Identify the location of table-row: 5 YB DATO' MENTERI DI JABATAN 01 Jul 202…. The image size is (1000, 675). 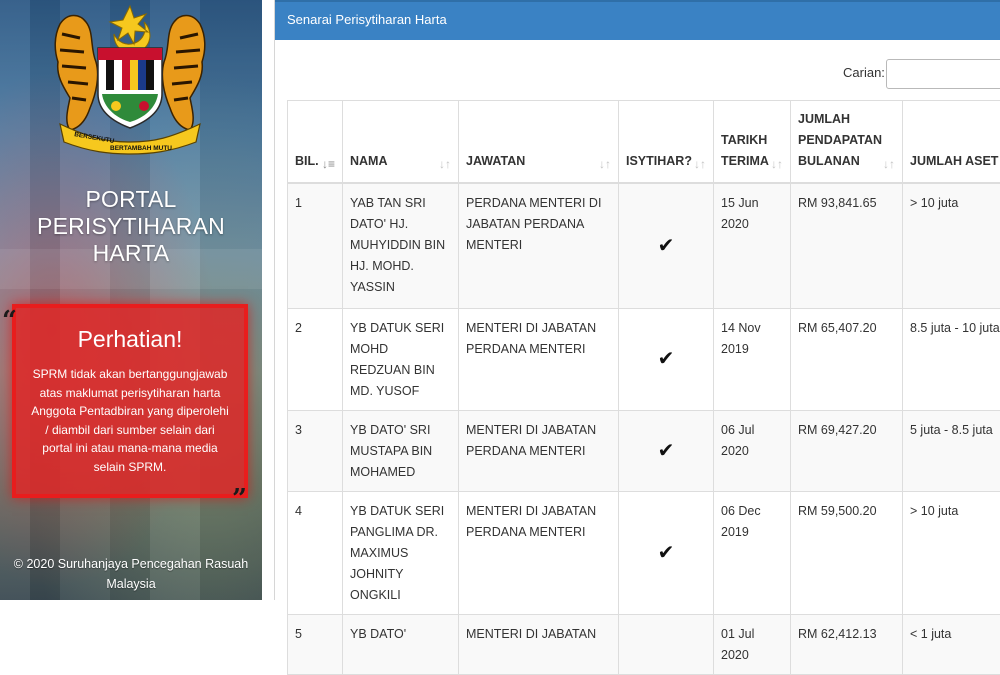
(644, 644).